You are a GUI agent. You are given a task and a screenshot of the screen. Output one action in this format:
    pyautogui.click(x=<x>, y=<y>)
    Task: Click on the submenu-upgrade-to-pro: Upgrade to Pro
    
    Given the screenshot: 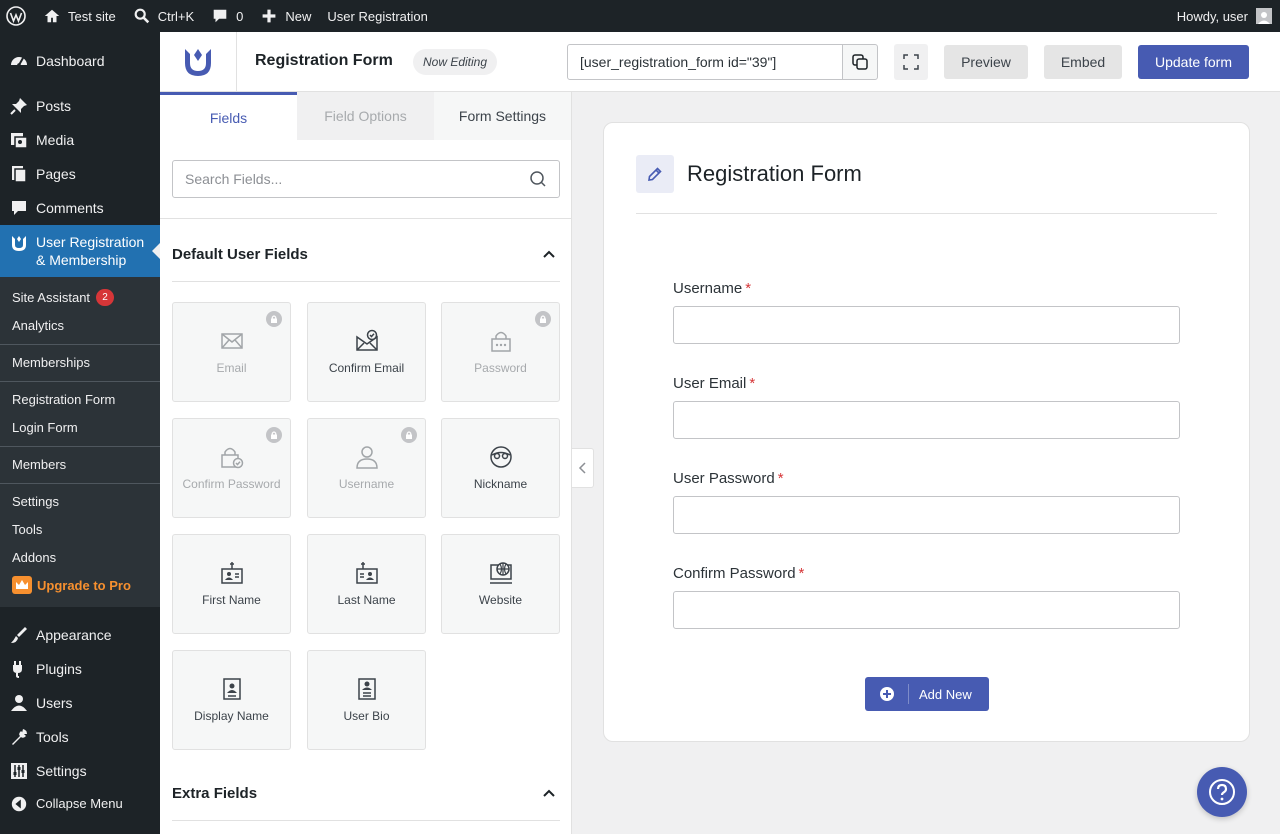 What is the action you would take?
    pyautogui.click(x=71, y=585)
    